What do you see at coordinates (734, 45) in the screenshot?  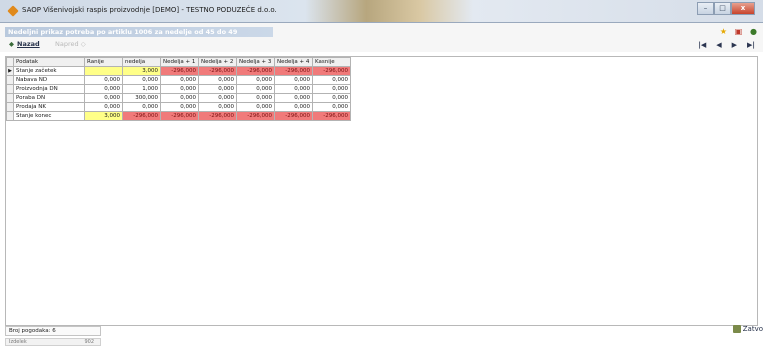 I see `next-page-icon: ▶` at bounding box center [734, 45].